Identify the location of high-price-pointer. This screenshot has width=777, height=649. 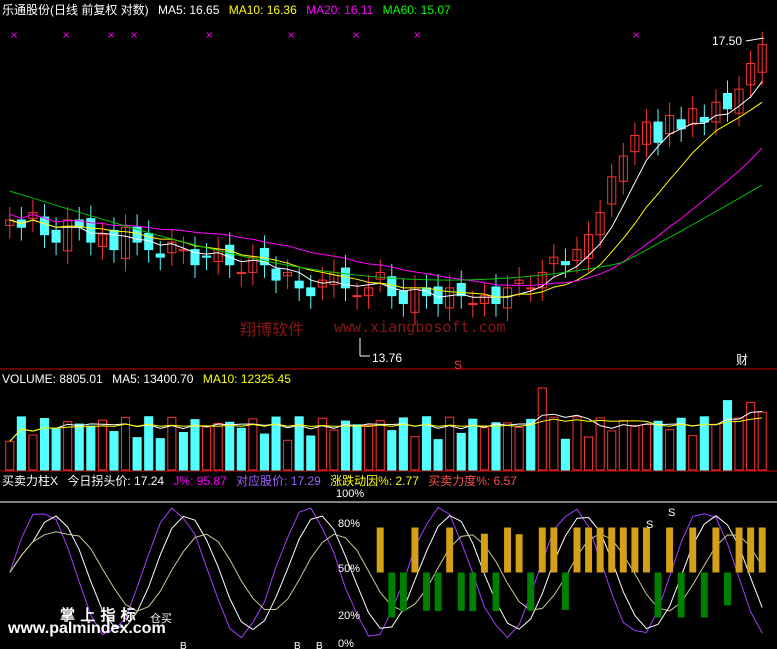
(755, 39).